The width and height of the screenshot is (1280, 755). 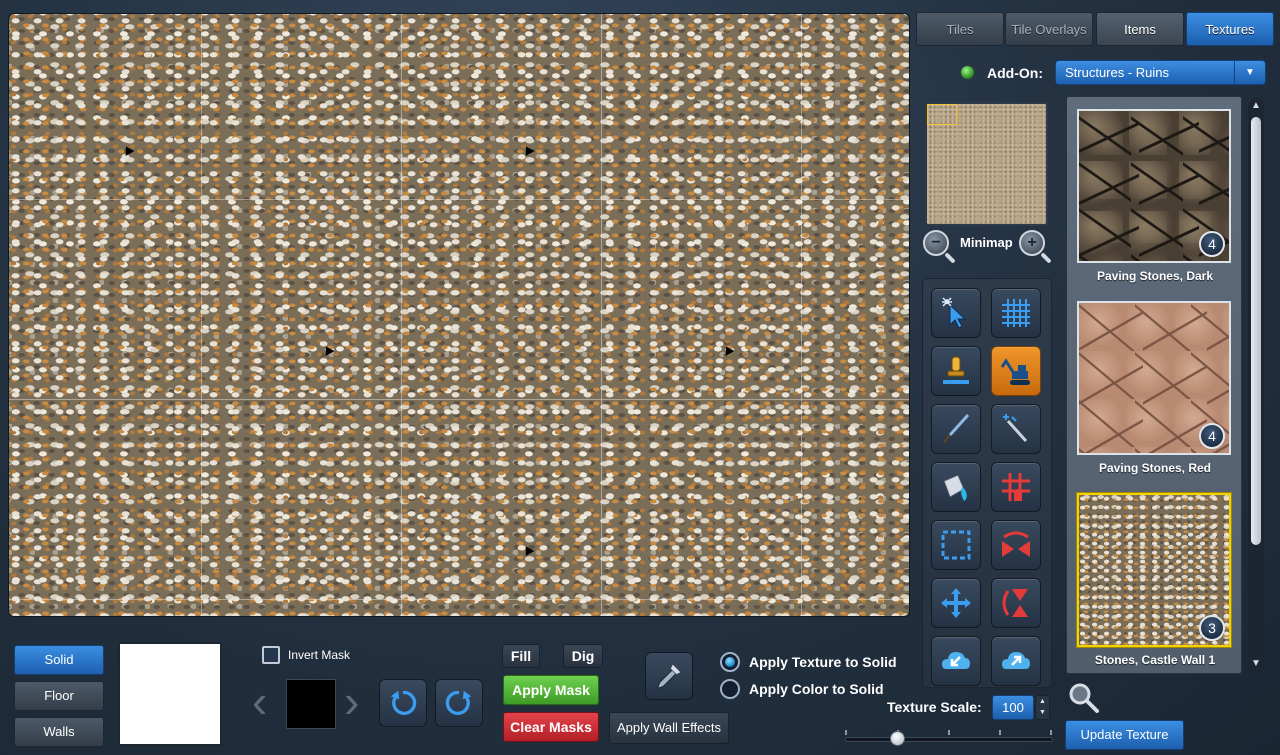 What do you see at coordinates (986, 242) in the screenshot?
I see `minimap-label: Minimap` at bounding box center [986, 242].